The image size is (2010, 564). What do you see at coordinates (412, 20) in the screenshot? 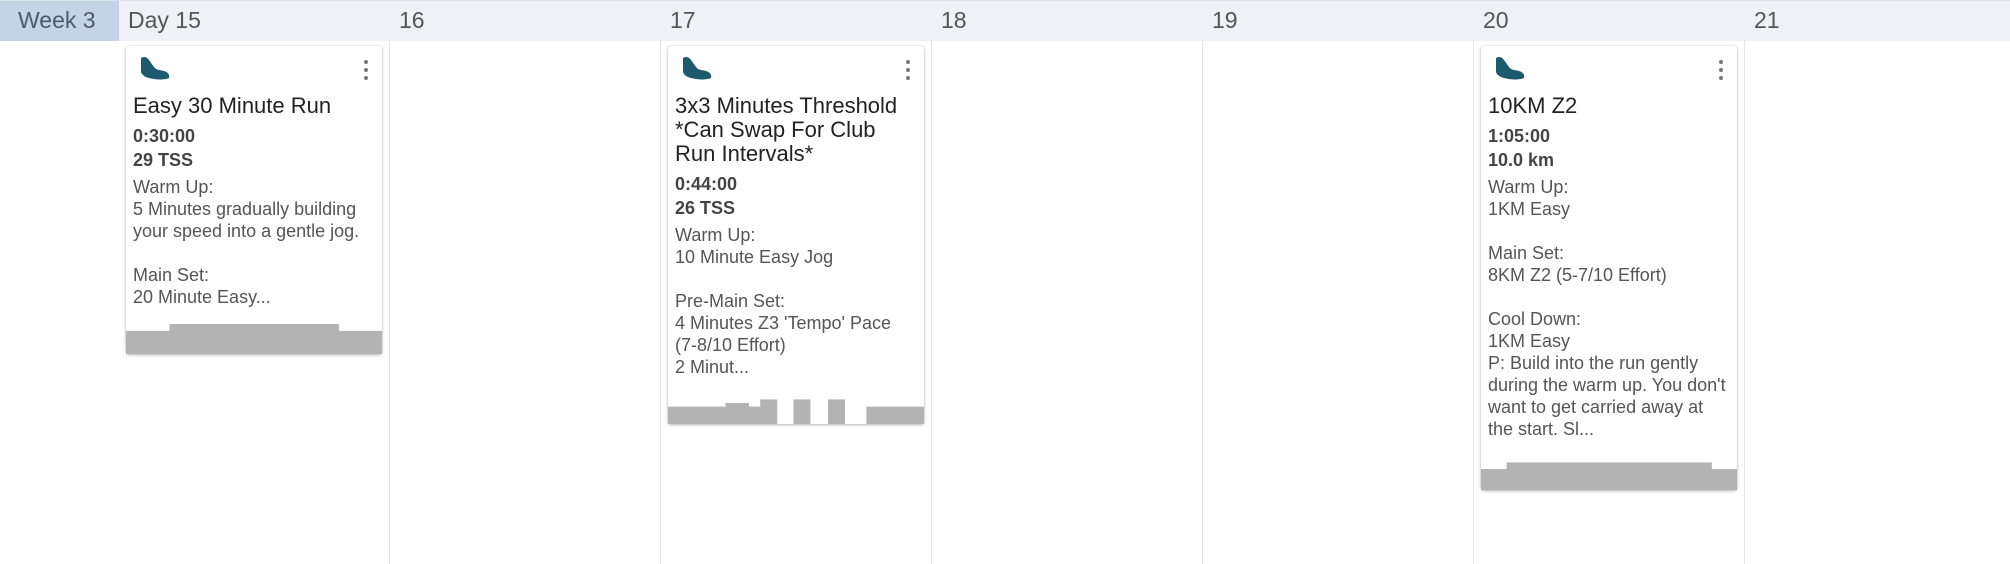
I see `day-header-16: 16` at bounding box center [412, 20].